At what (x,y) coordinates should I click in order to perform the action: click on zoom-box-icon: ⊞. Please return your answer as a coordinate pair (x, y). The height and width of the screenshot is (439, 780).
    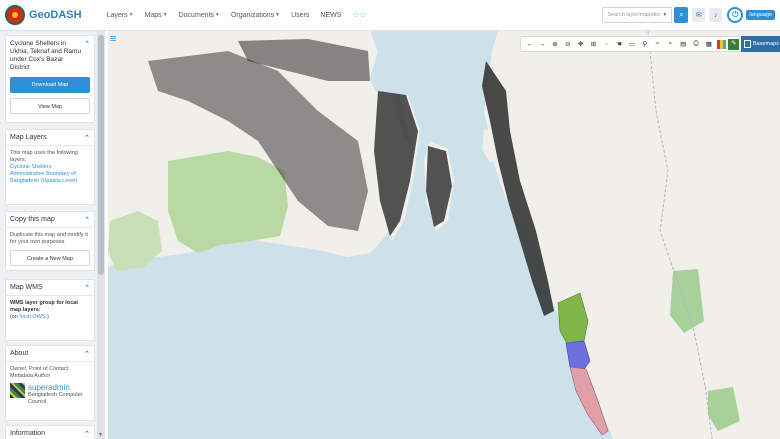
    Looking at the image, I should click on (593, 44).